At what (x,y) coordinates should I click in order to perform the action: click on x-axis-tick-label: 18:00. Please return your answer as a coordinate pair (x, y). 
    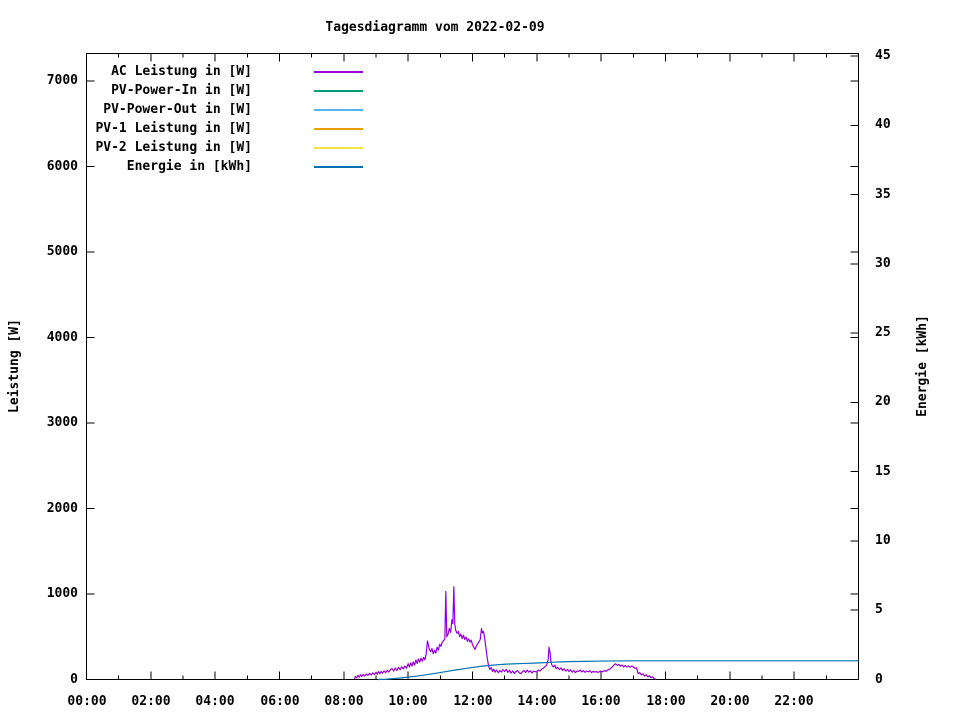
    Looking at the image, I should click on (666, 701).